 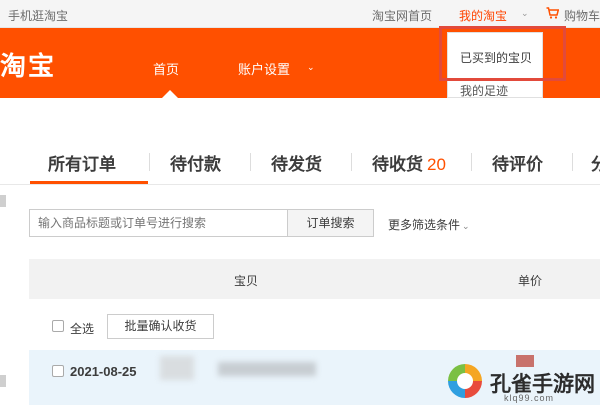 I want to click on tab-label: 待发货, so click(x=296, y=164).